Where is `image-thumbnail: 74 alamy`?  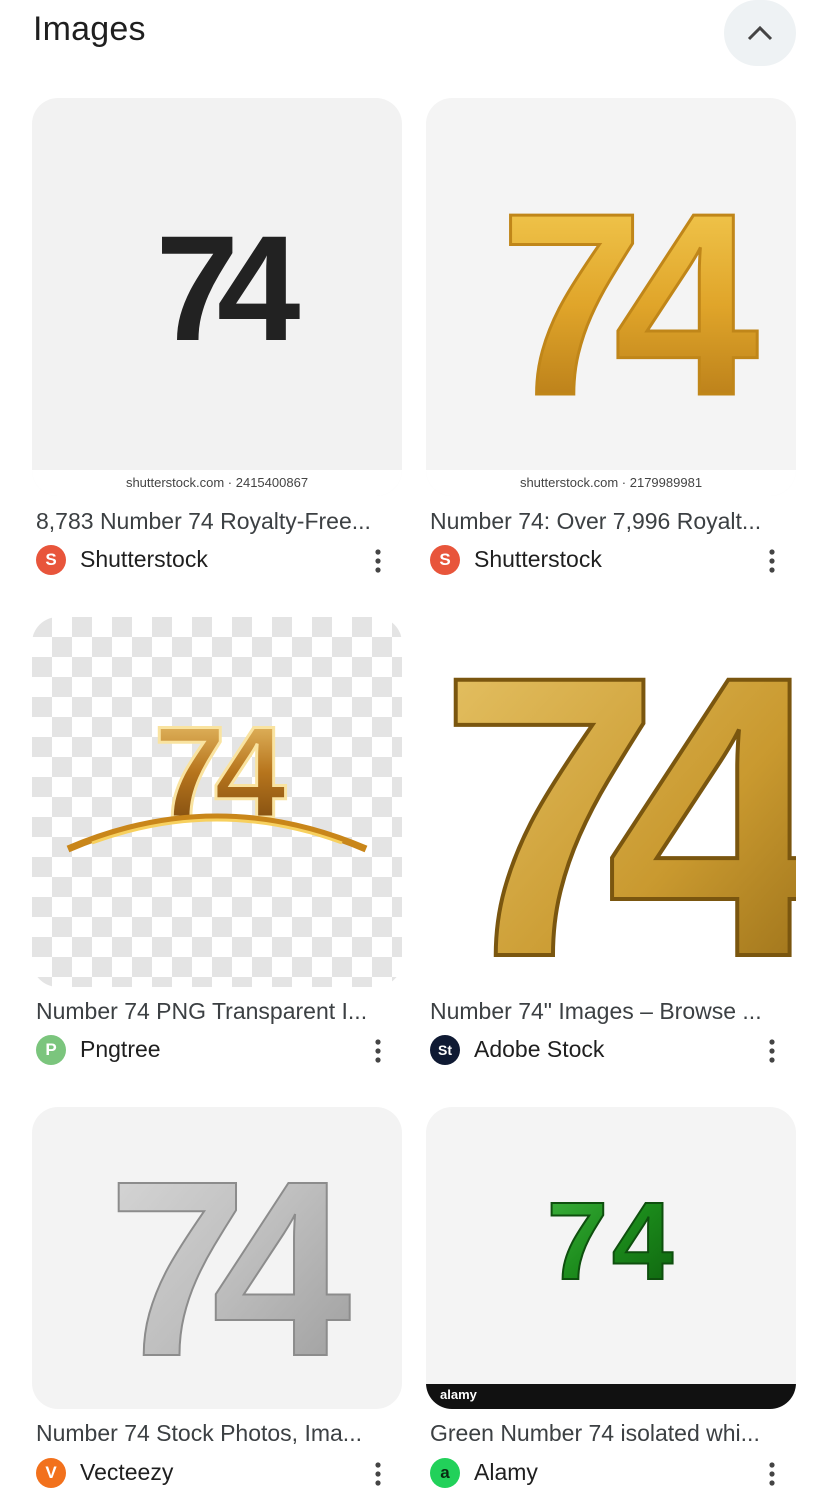
image-thumbnail: 74 alamy is located at coordinates (611, 1258).